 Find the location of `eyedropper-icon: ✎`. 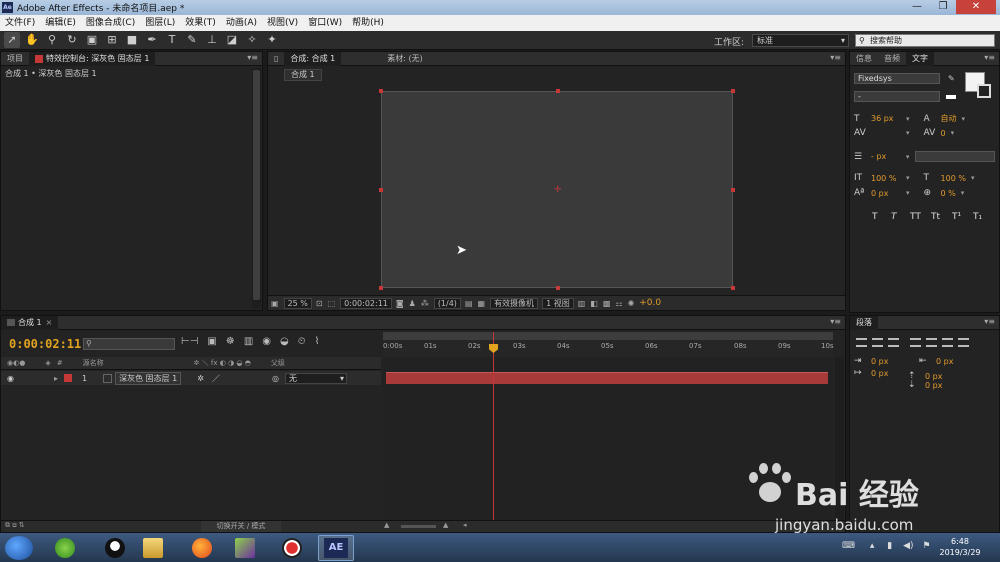

eyedropper-icon: ✎ is located at coordinates (951, 78).